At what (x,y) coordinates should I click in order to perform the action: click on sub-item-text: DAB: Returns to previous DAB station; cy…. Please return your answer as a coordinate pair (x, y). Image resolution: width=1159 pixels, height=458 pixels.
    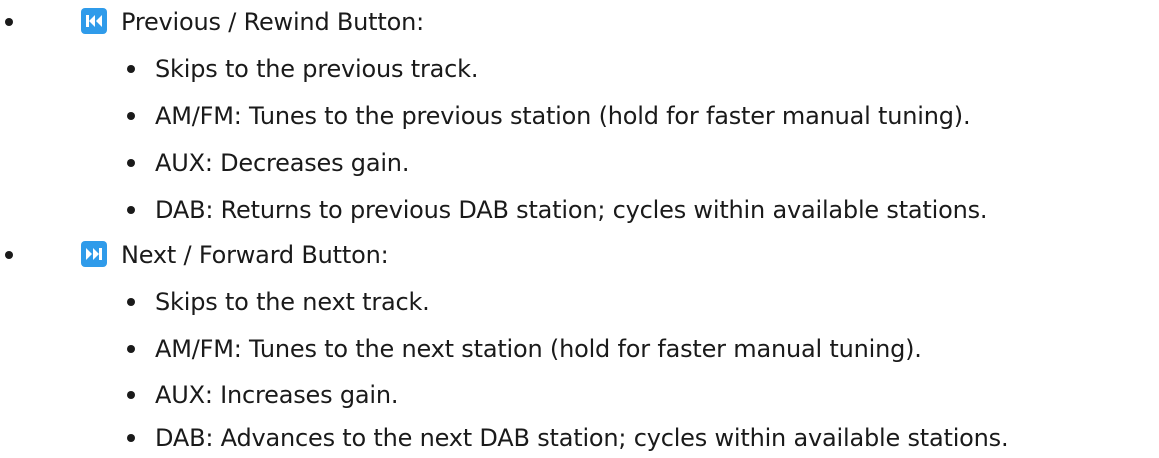
    Looking at the image, I should click on (571, 210).